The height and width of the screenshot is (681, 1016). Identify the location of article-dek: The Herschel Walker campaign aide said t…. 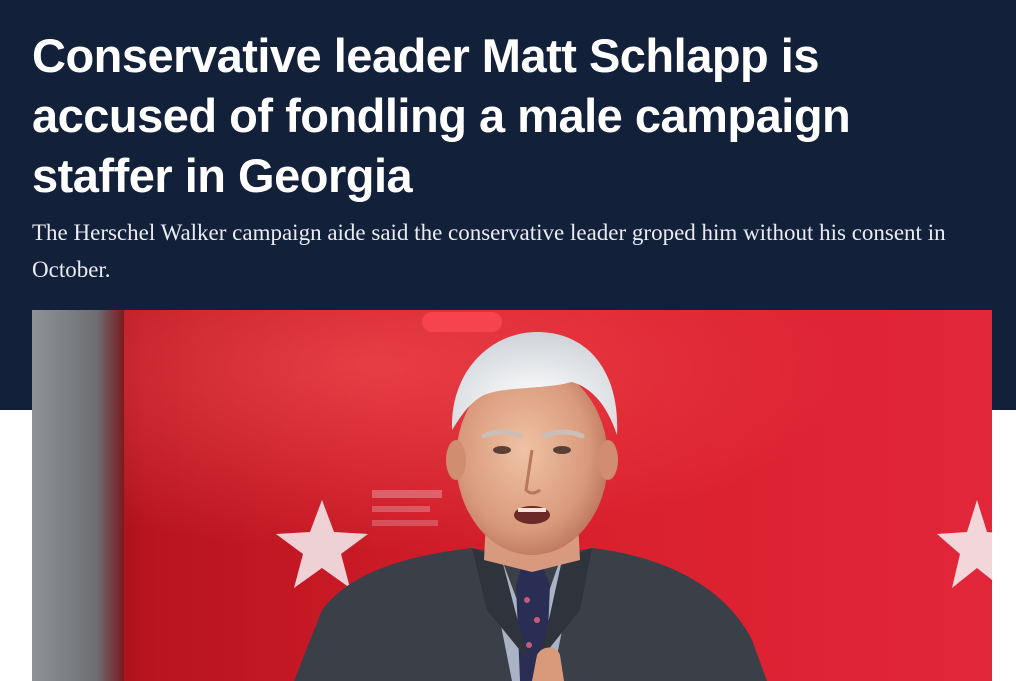
(489, 251).